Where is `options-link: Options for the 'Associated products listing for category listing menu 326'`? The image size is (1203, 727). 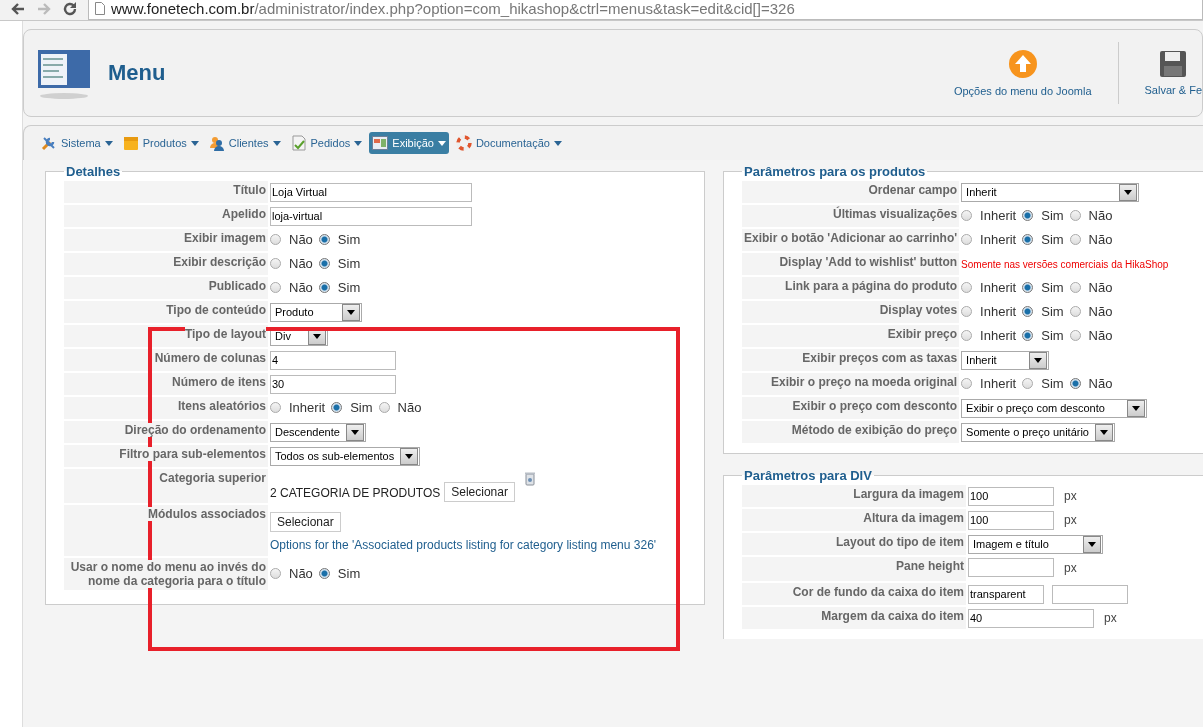 options-link: Options for the 'Associated products listing for category listing menu 326' is located at coordinates (463, 545).